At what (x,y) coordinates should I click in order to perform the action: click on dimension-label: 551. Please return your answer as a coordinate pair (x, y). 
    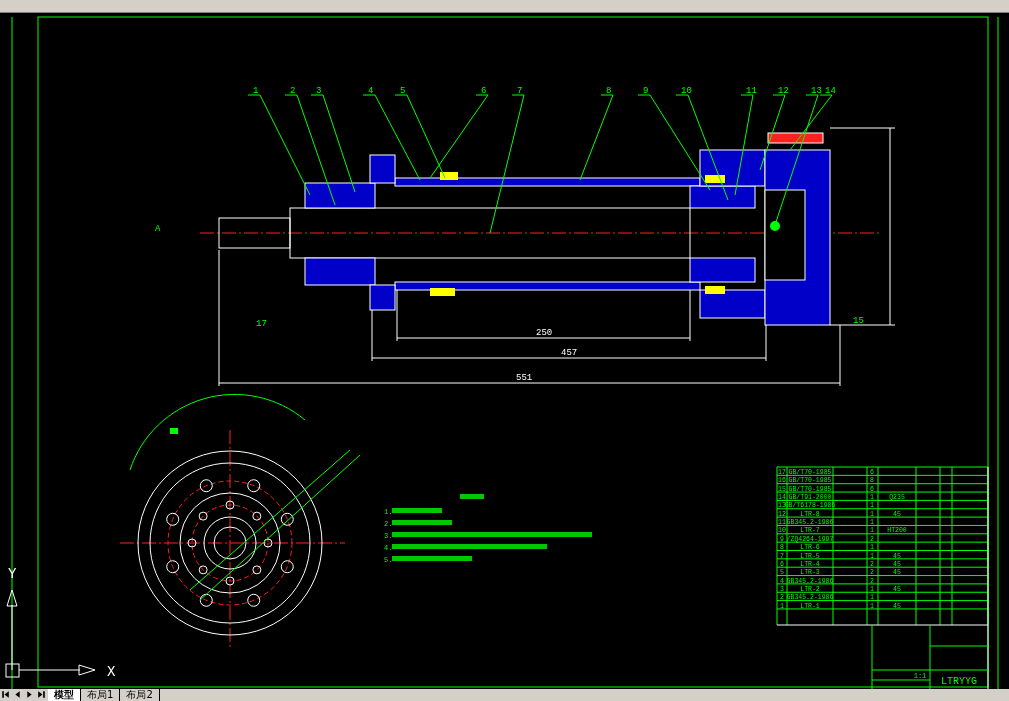
    Looking at the image, I should click on (524, 378).